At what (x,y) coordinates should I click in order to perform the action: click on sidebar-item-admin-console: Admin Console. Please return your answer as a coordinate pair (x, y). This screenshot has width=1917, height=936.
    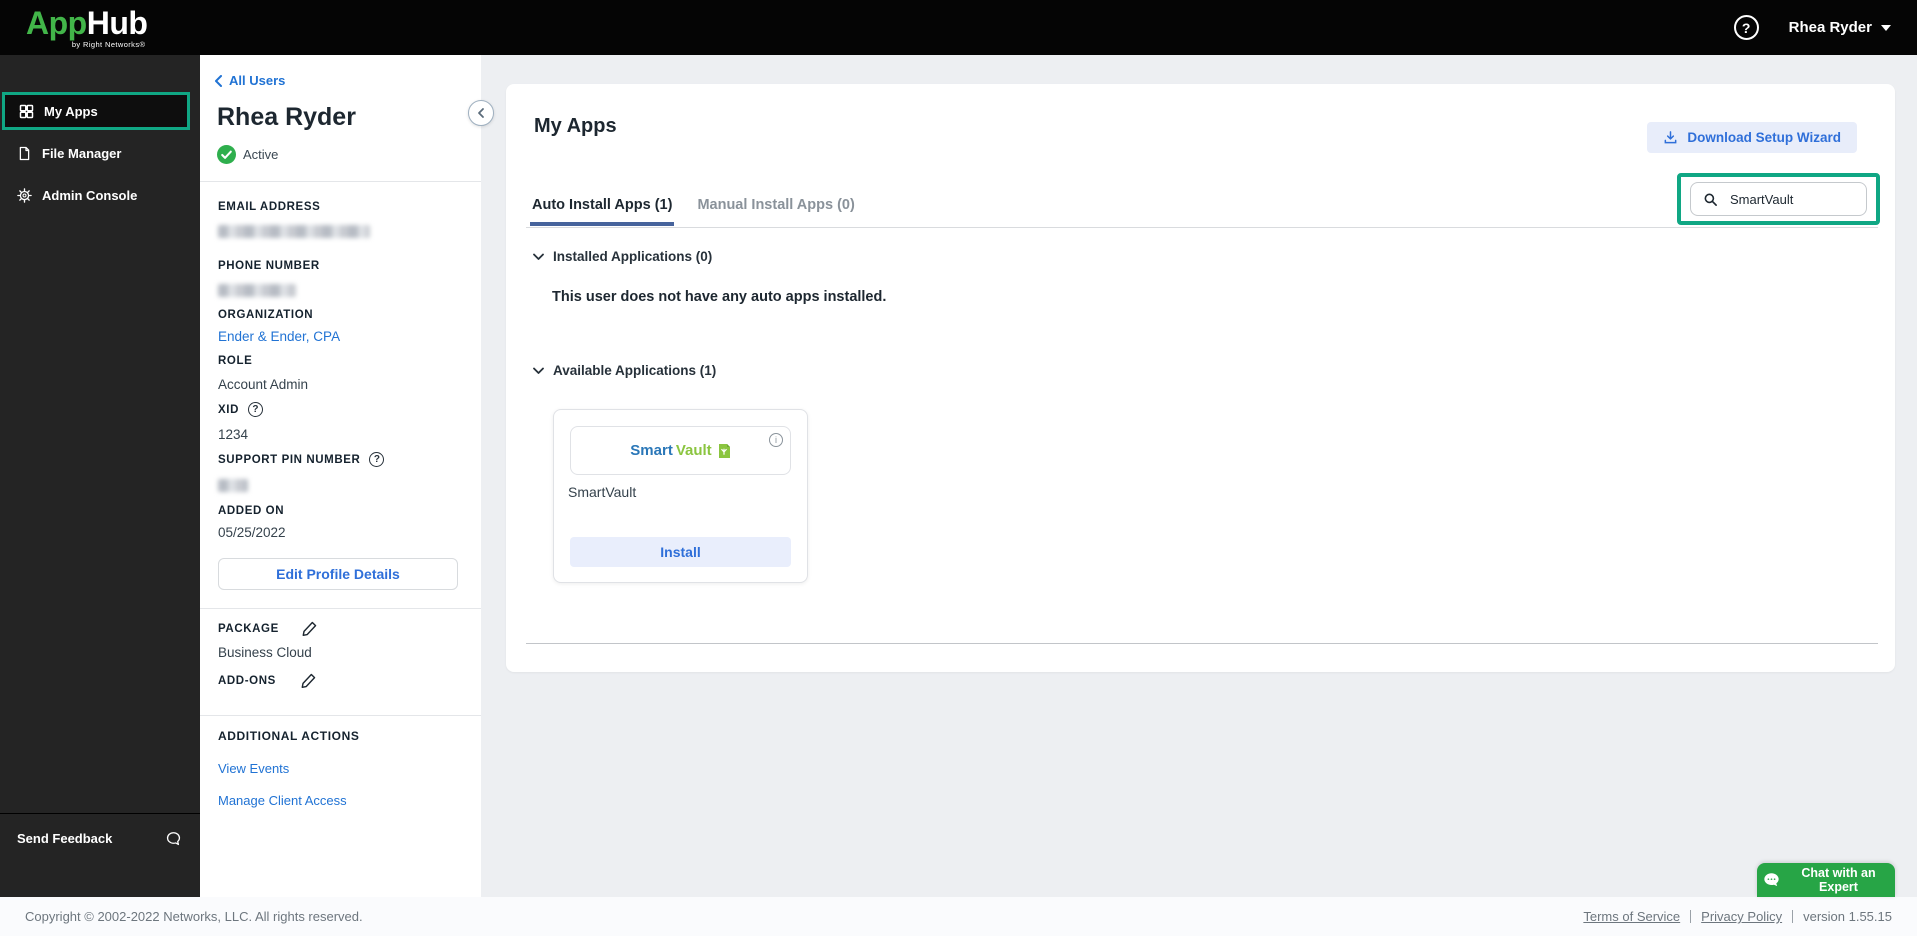
    Looking at the image, I should click on (100, 195).